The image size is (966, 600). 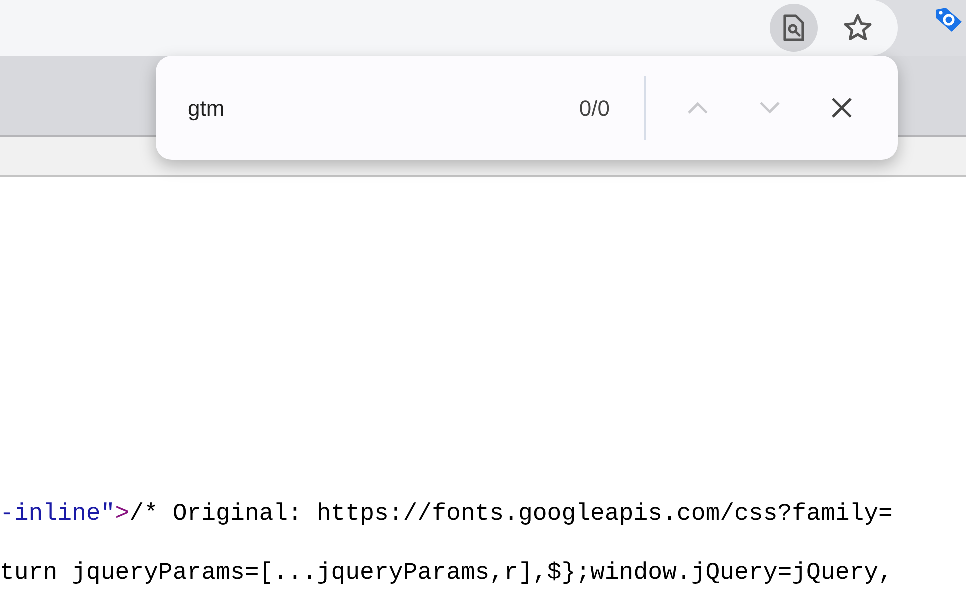 What do you see at coordinates (511, 515) in the screenshot?
I see `code-text: /* Original: https://fonts.googleapis.com/css?family=` at bounding box center [511, 515].